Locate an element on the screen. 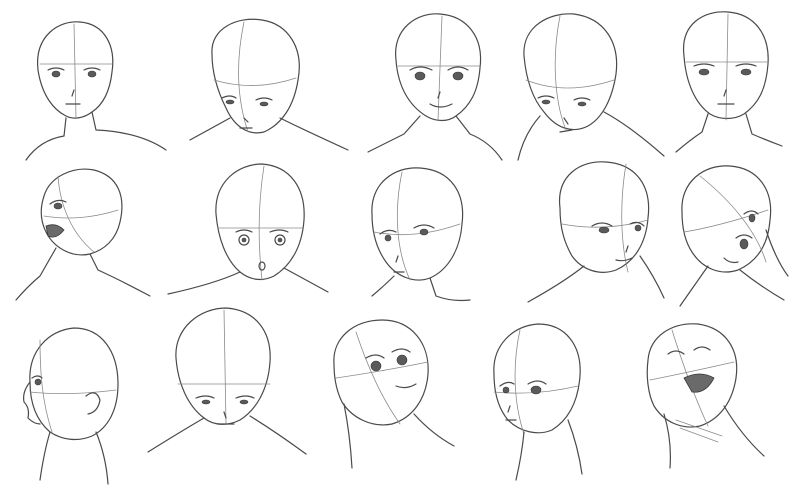 The width and height of the screenshot is (800, 500). head-sketch-front-down-surprised is located at coordinates (248, 229).